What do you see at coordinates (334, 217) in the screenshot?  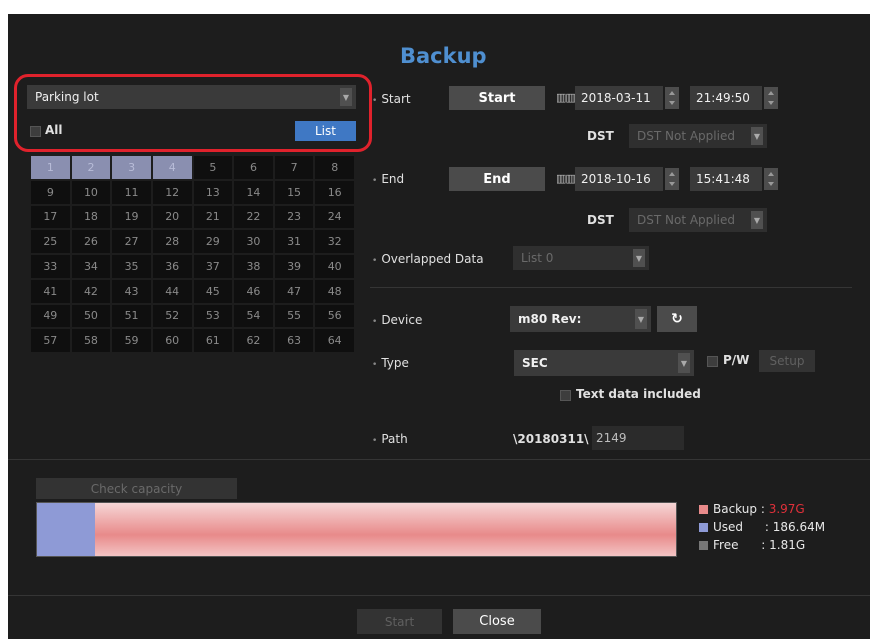 I see `channel-cell: 24` at bounding box center [334, 217].